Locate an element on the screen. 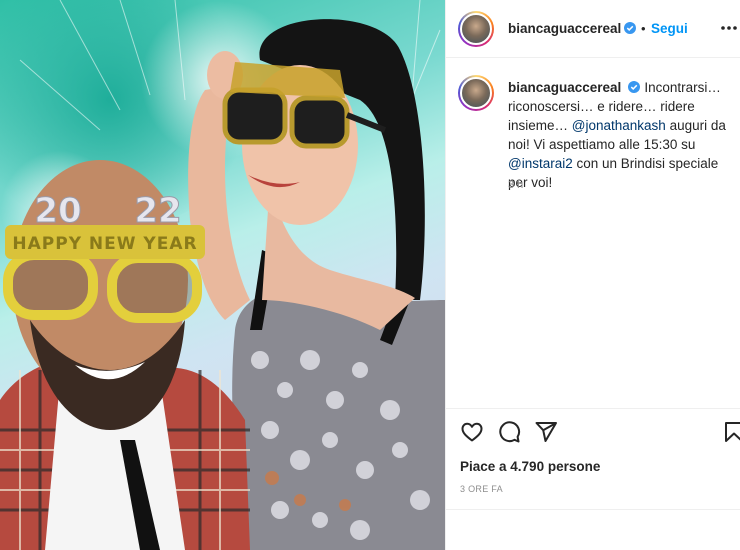 This screenshot has width=740, height=550. mention-link: @instarai2 is located at coordinates (540, 163).